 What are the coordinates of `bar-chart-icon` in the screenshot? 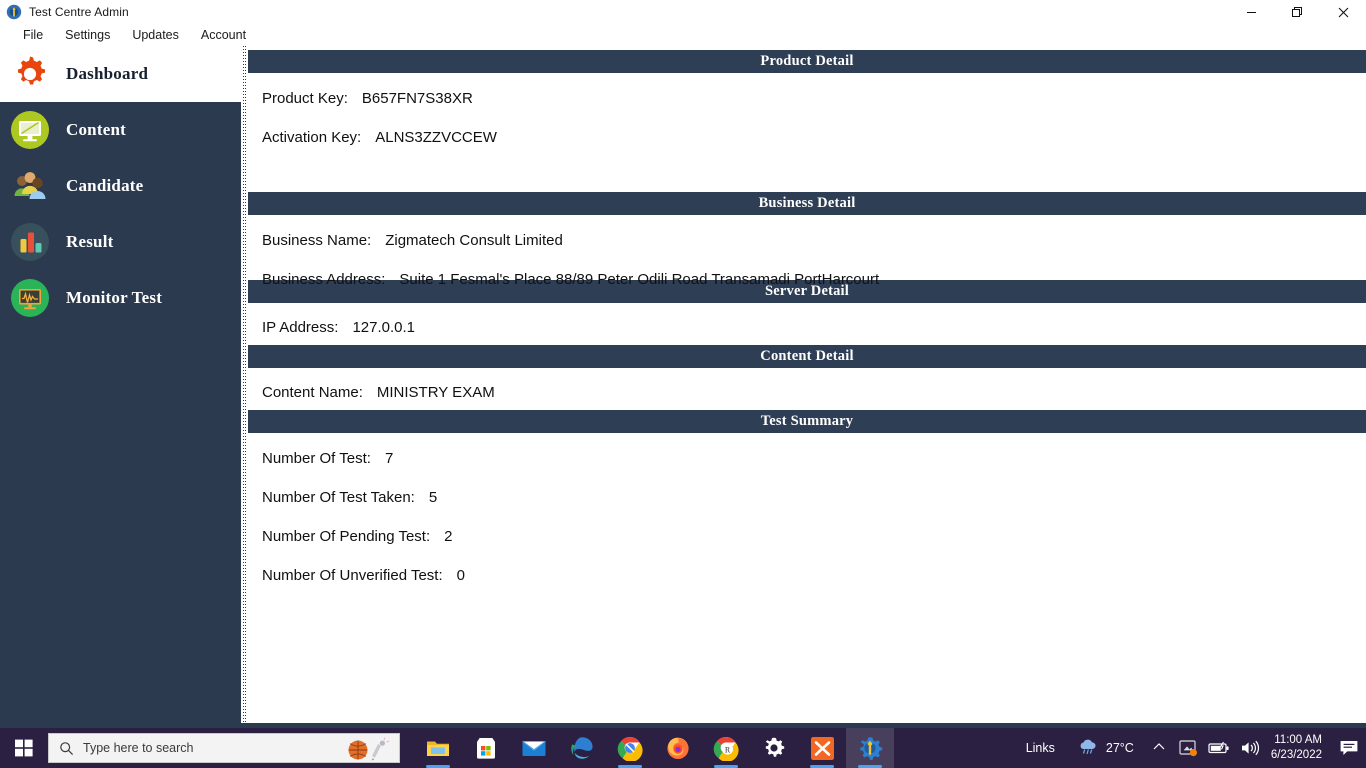 It's located at (30, 242).